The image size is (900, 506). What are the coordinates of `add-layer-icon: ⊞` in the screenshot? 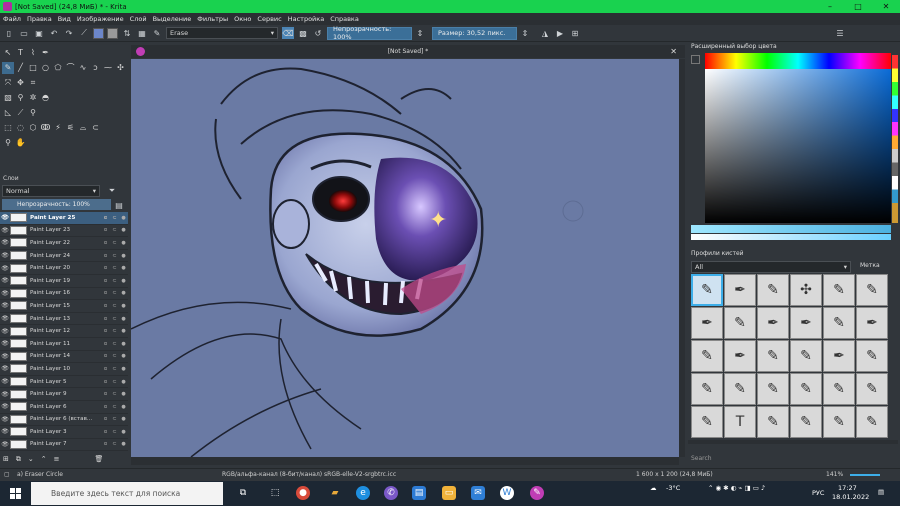 It's located at (6, 459).